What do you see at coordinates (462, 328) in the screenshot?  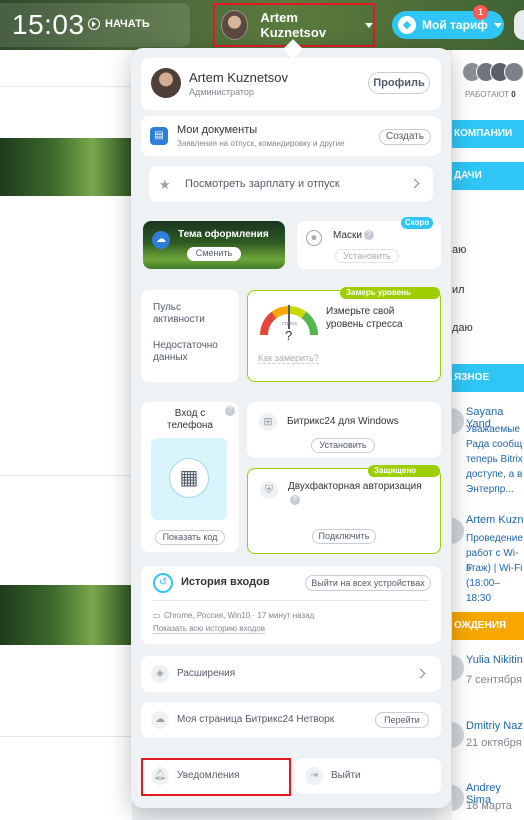 I see `task-line: даю` at bounding box center [462, 328].